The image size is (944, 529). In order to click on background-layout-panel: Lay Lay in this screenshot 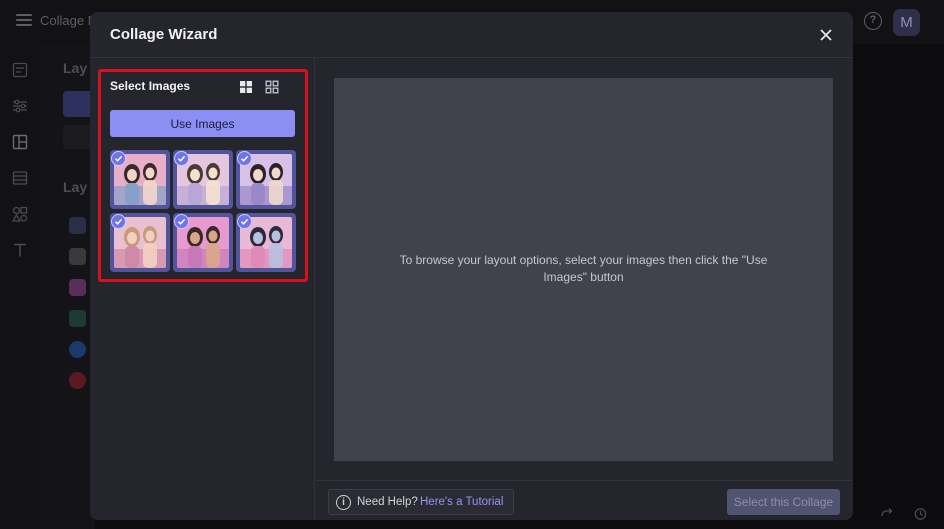, I will do `click(67, 286)`.